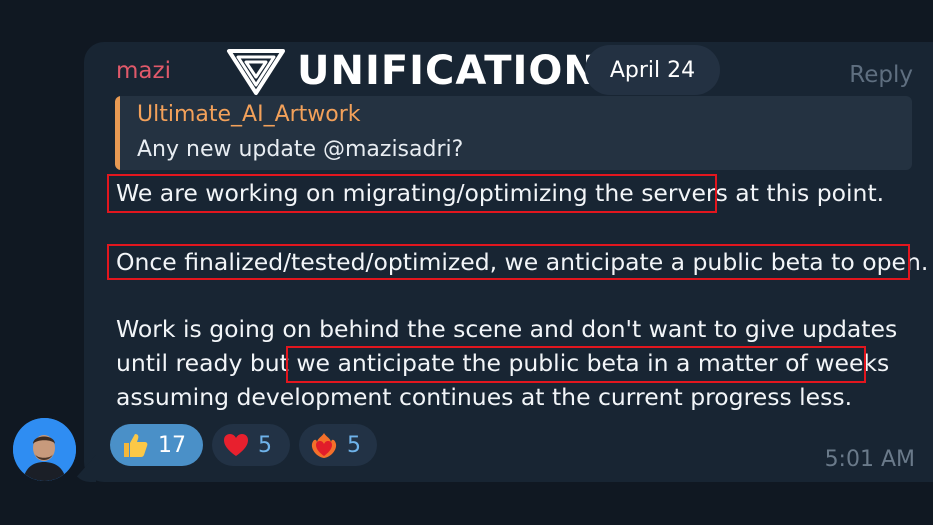  I want to click on message-timestamp: 5:01 AM, so click(869, 459).